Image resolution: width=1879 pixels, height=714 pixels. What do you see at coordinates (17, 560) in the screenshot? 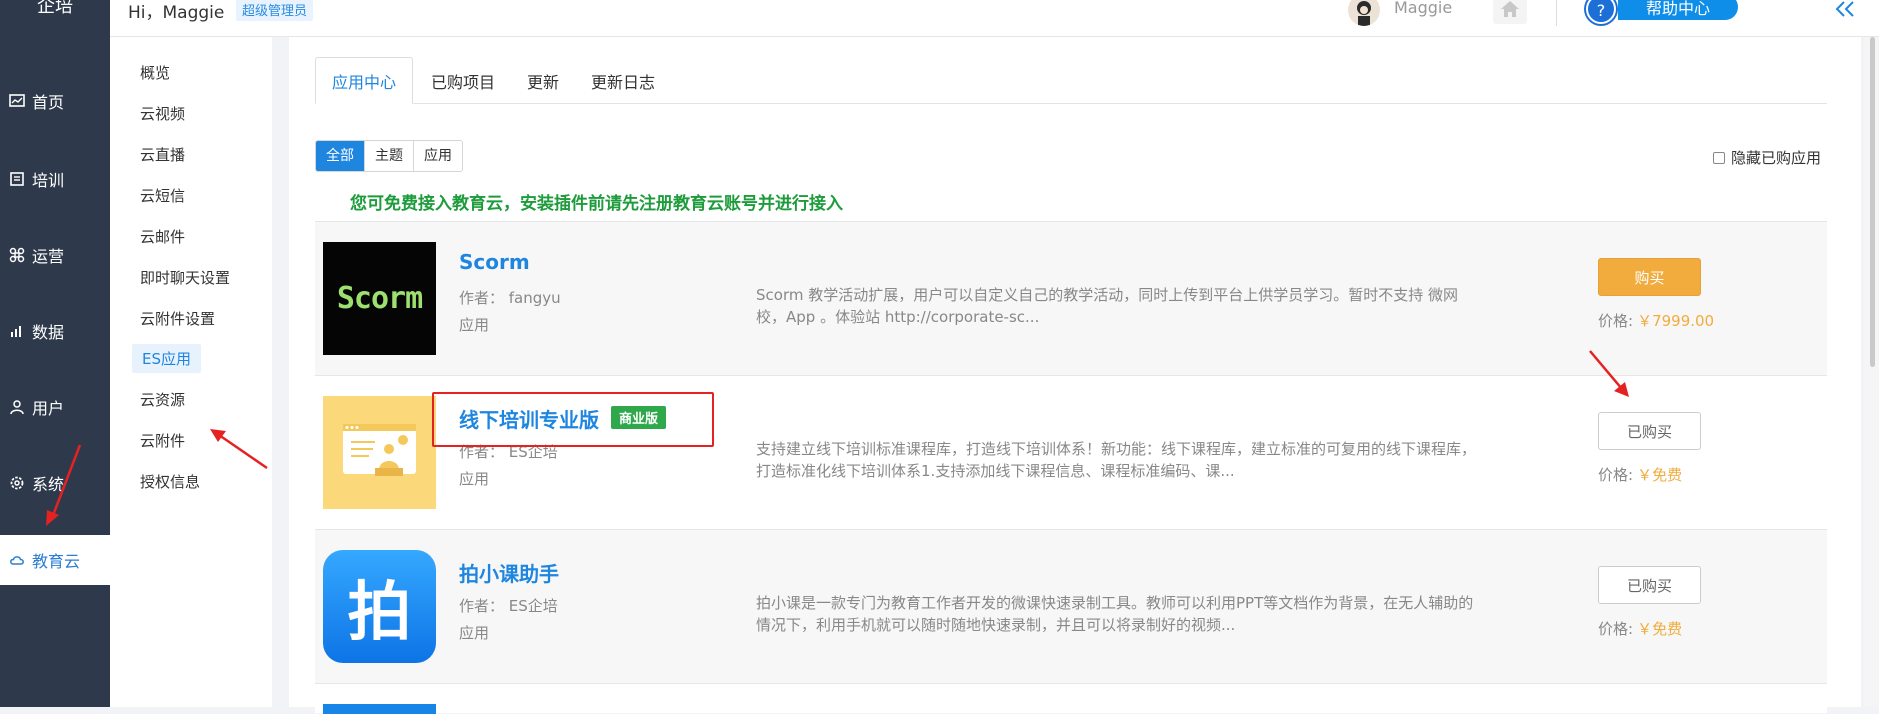
I see `cloud-icon` at bounding box center [17, 560].